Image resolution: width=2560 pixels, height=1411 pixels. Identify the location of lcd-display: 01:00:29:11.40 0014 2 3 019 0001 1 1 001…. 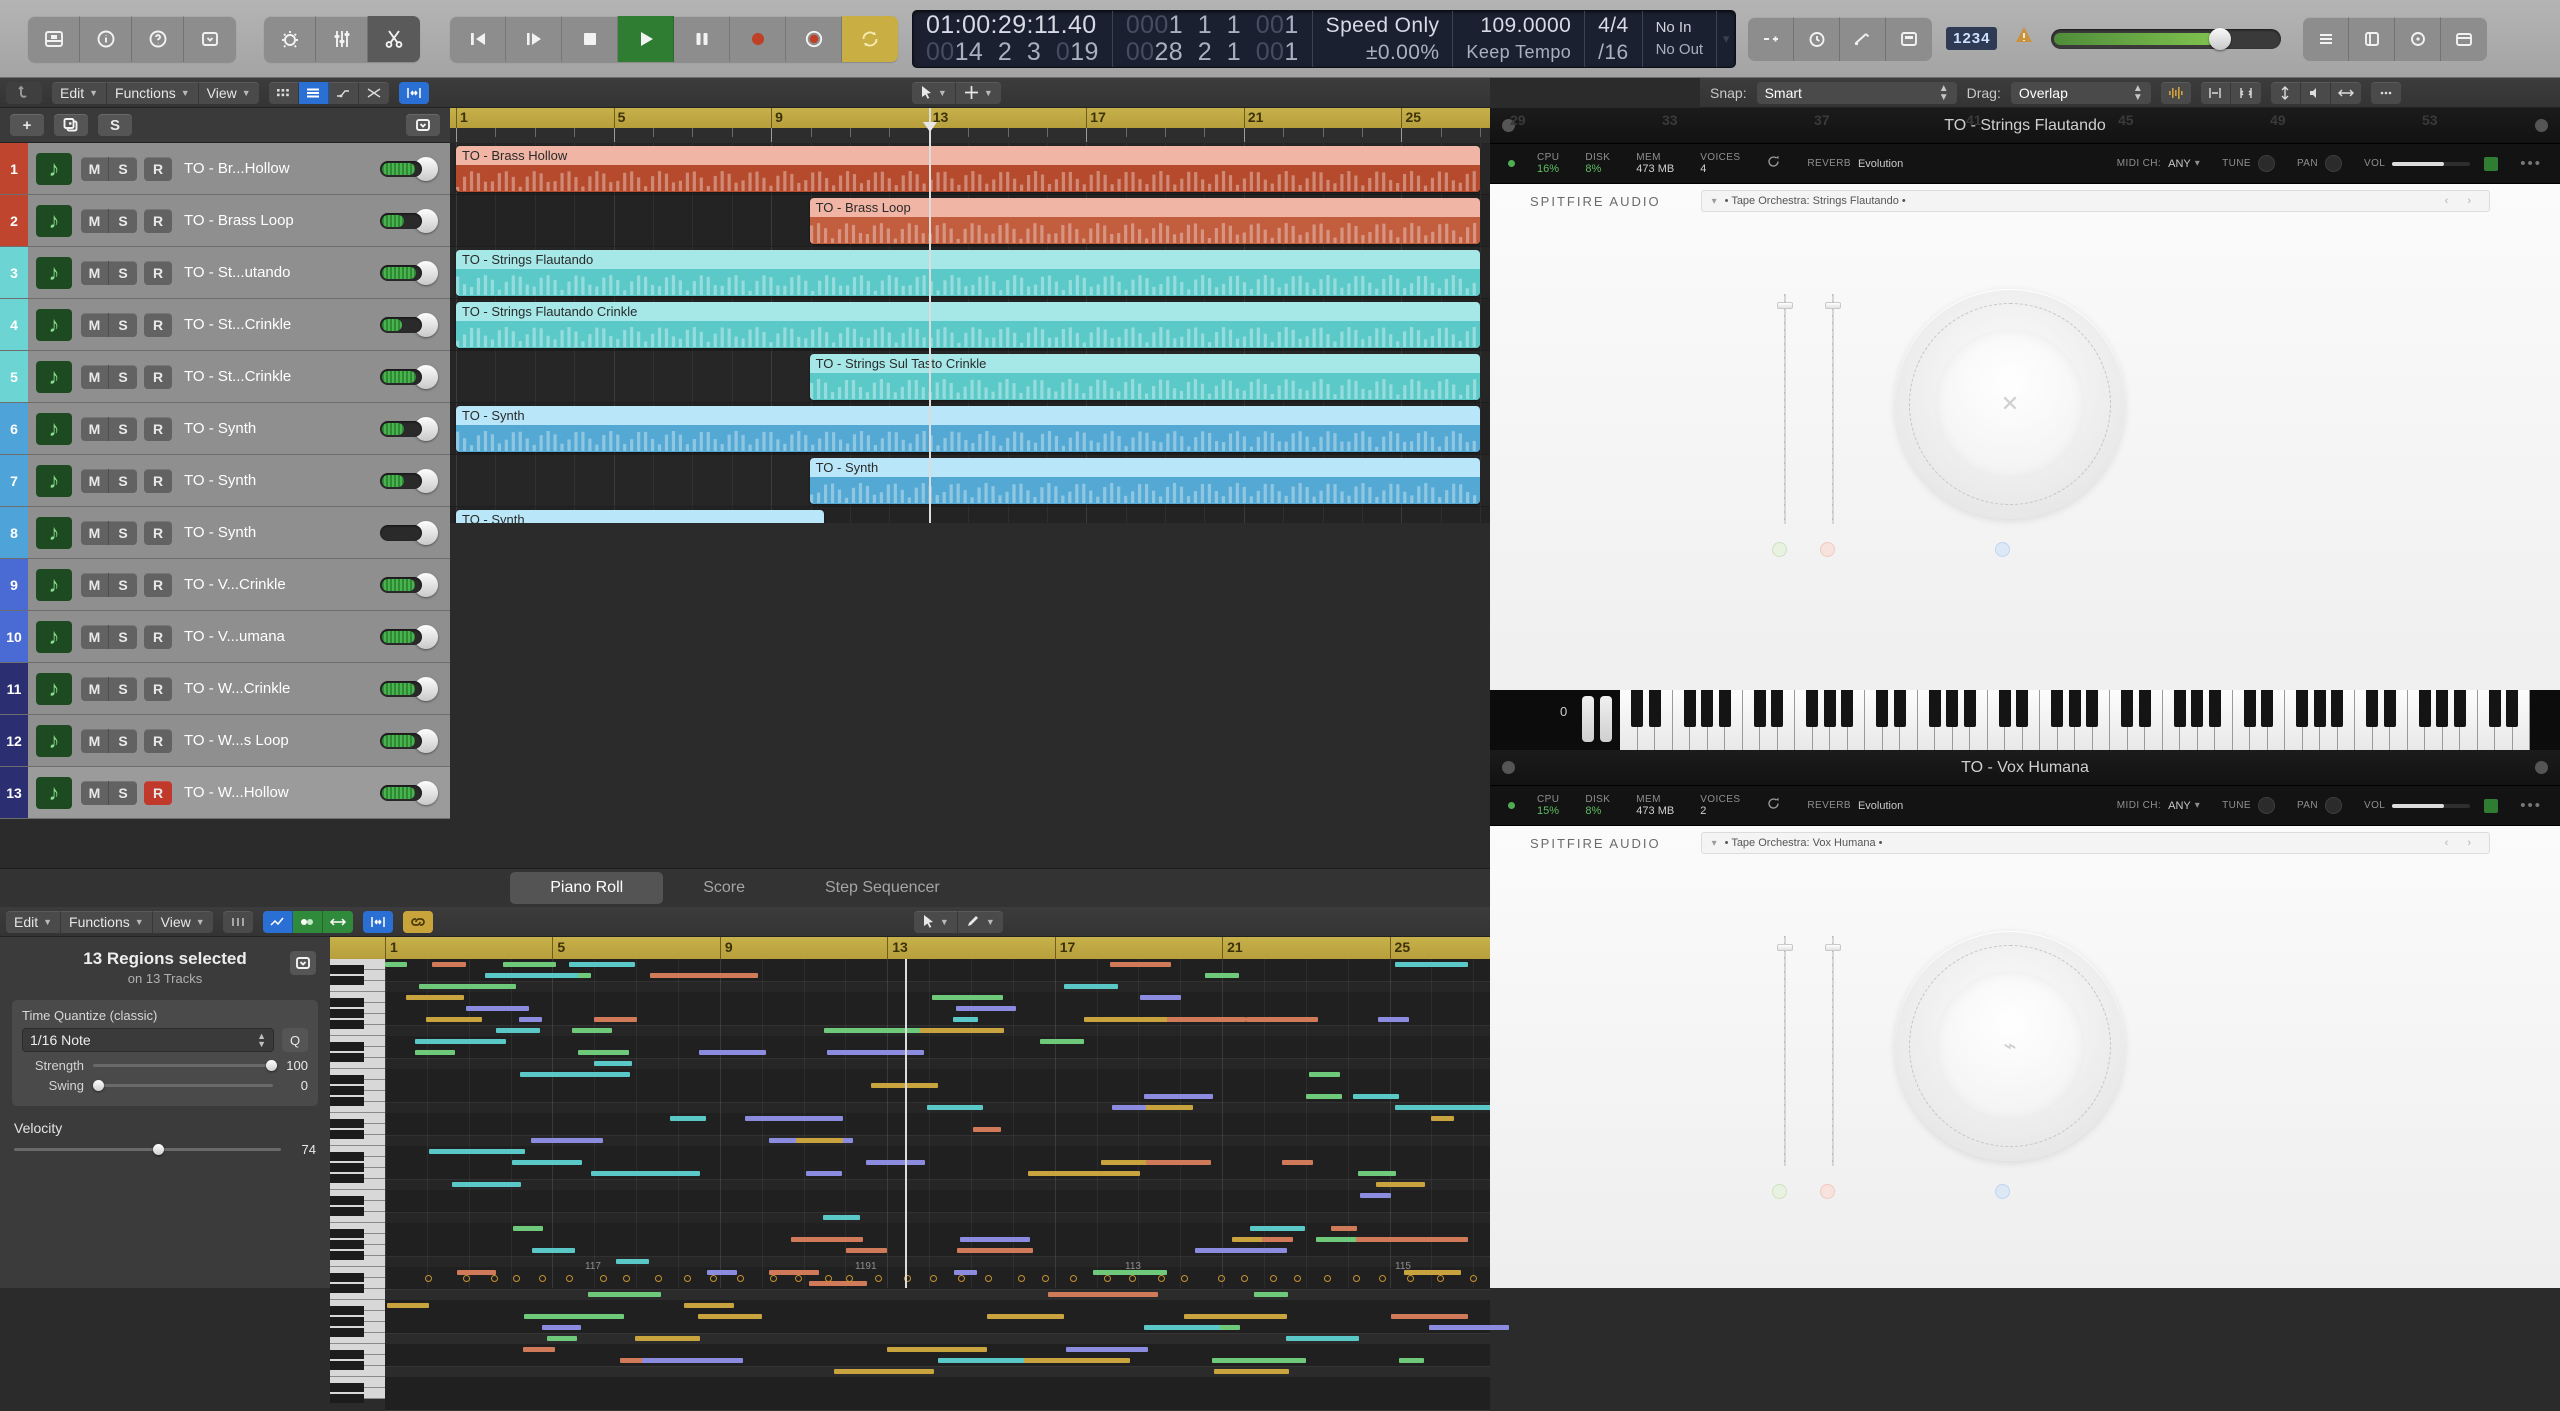
(1324, 39).